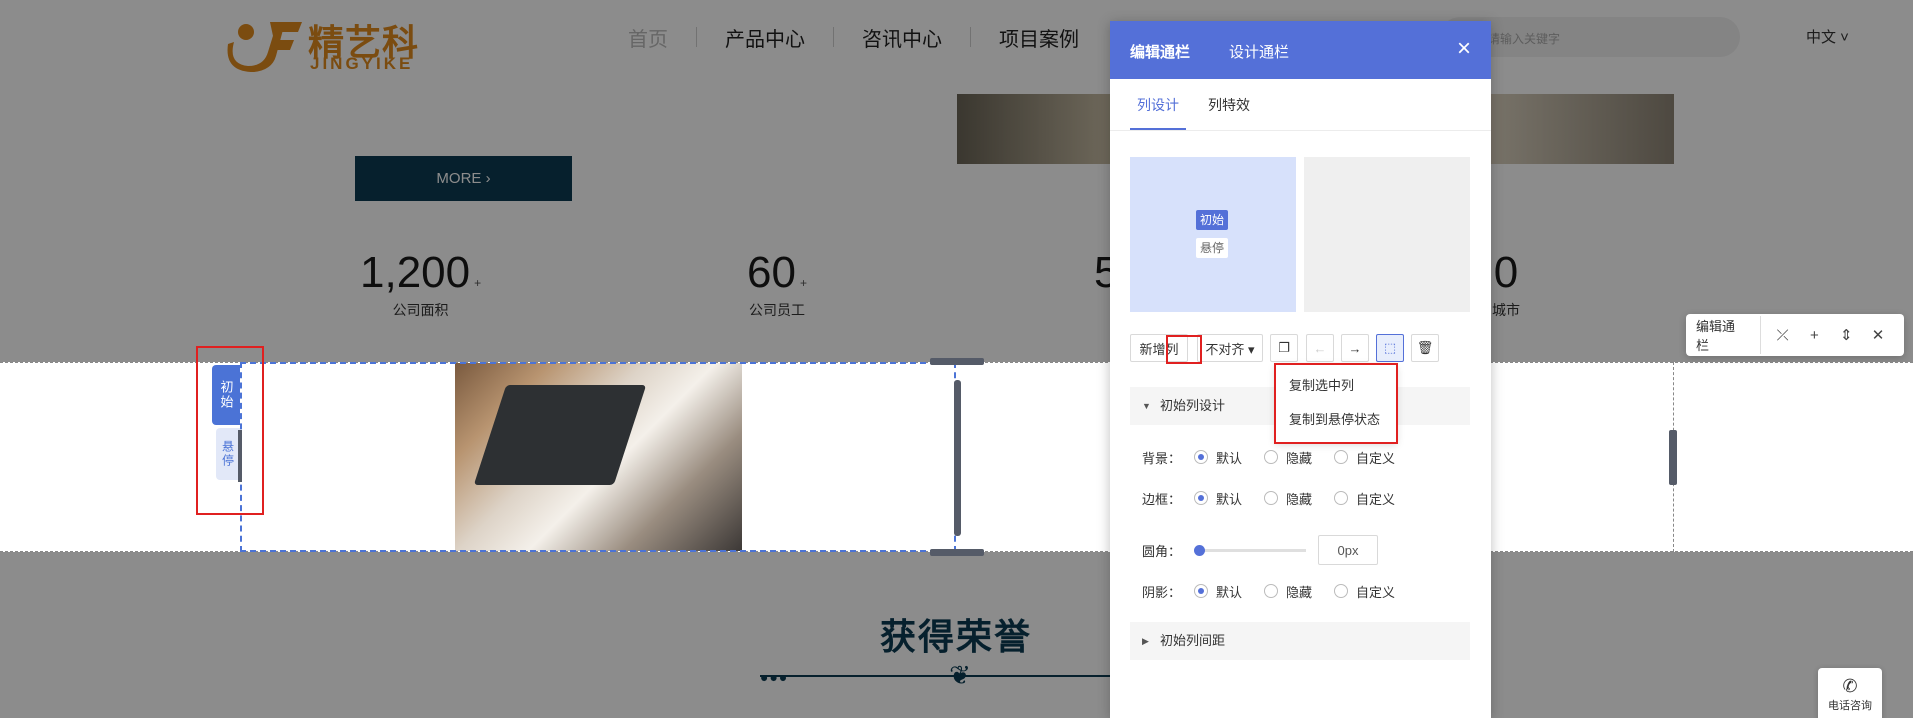  I want to click on nav-home: 首页, so click(648, 37).